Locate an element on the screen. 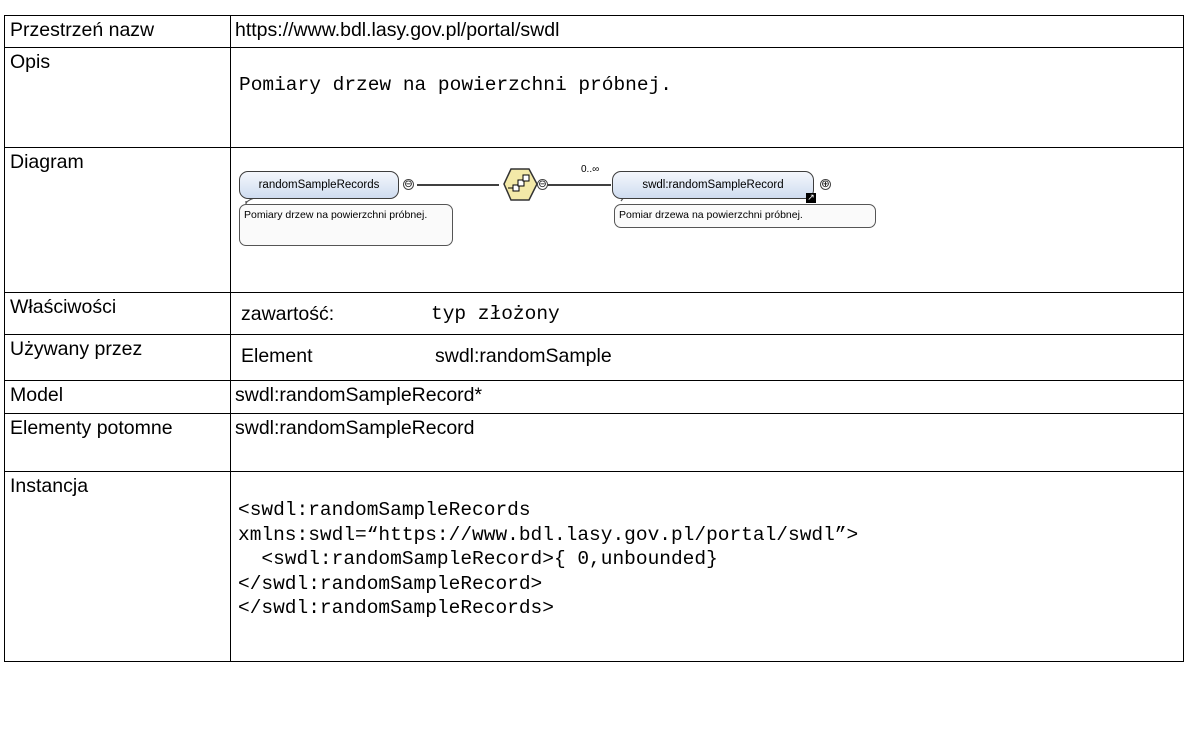  properties-cell: zawartość: typ złożony is located at coordinates (707, 313).